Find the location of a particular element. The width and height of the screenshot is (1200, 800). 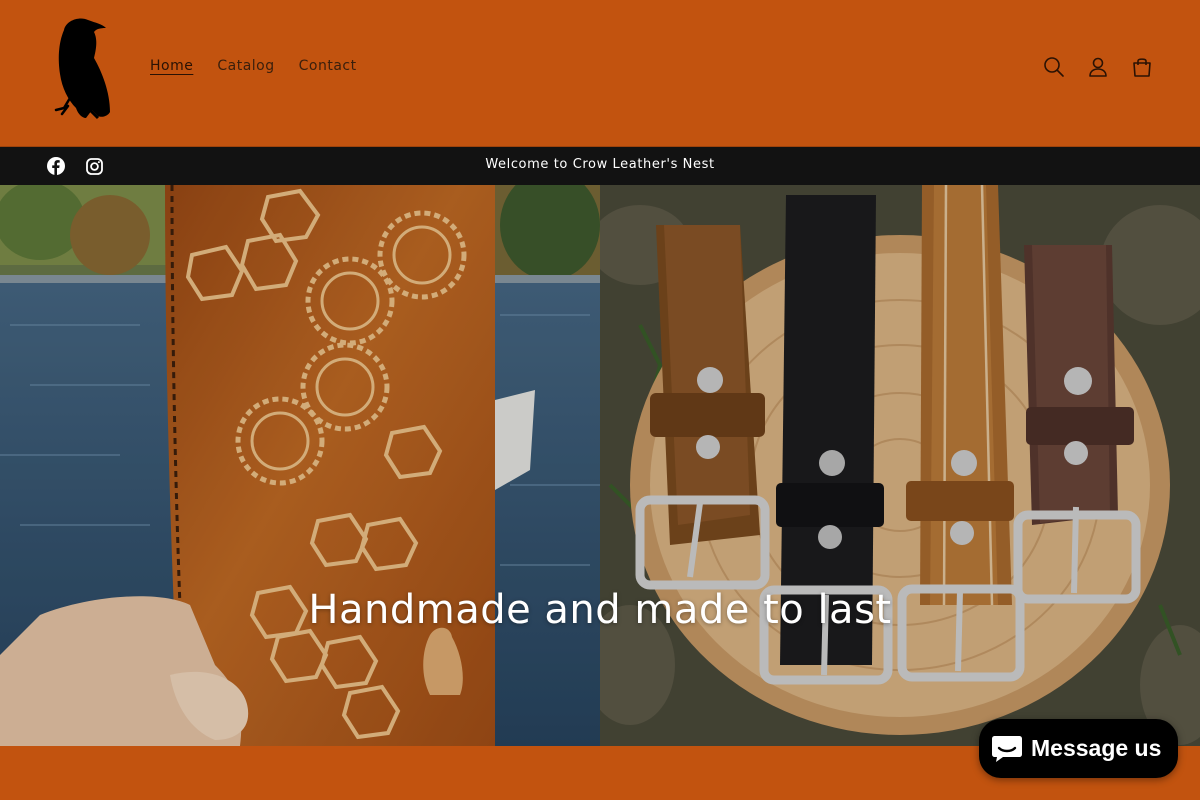

account-icon is located at coordinates (1098, 67).